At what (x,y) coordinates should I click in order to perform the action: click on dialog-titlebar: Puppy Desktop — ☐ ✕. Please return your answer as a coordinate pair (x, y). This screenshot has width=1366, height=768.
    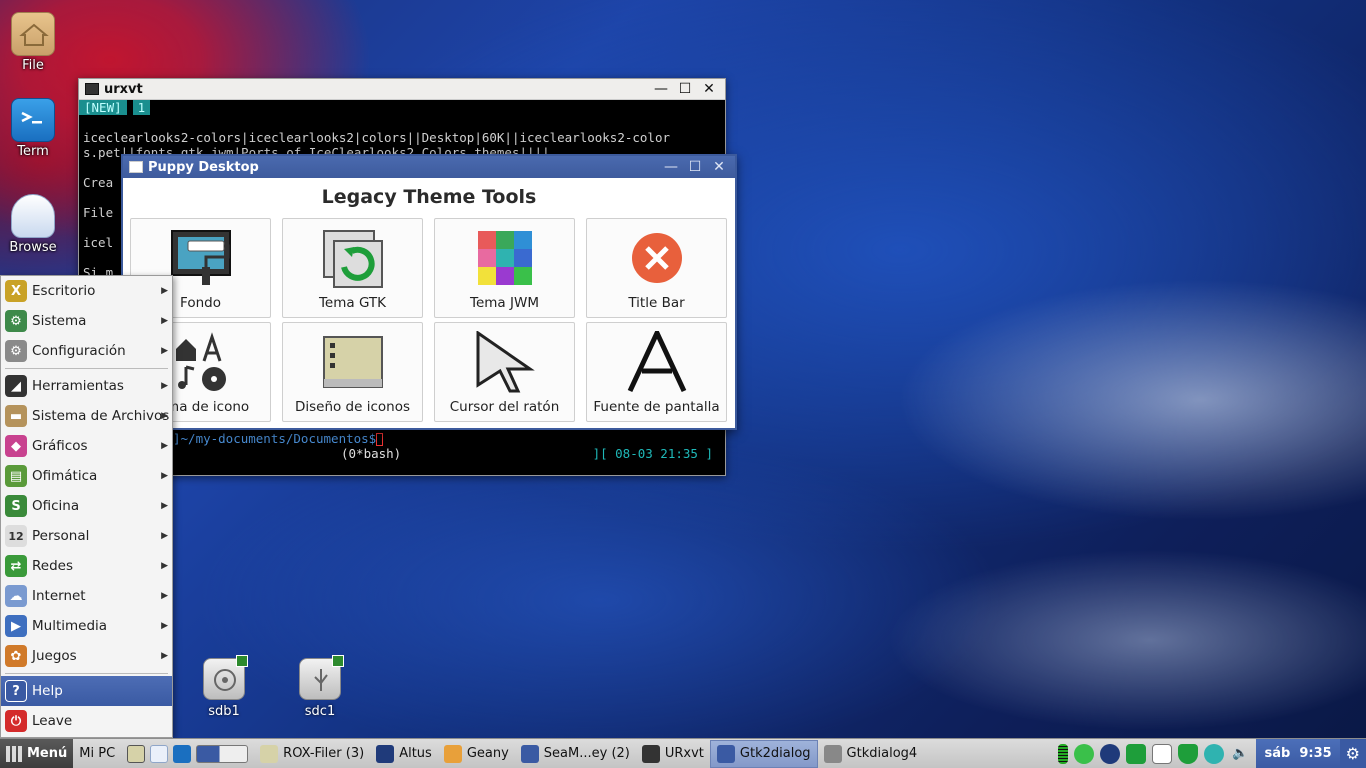
    Looking at the image, I should click on (429, 167).